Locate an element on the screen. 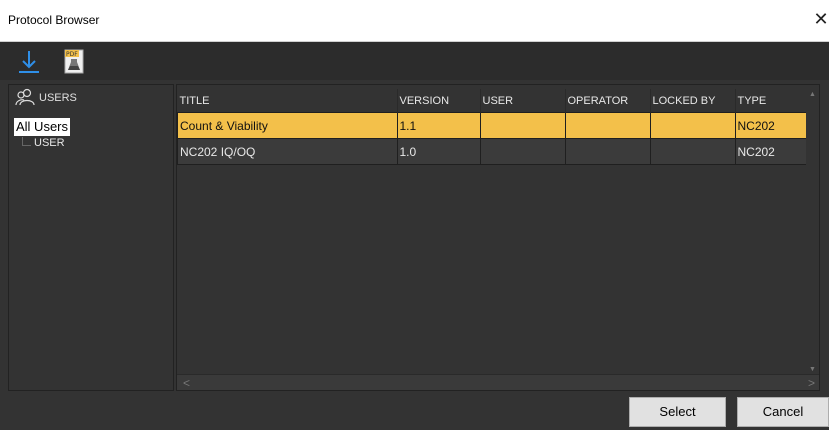  cell-title: NC202 IQ/OQ is located at coordinates (287, 151).